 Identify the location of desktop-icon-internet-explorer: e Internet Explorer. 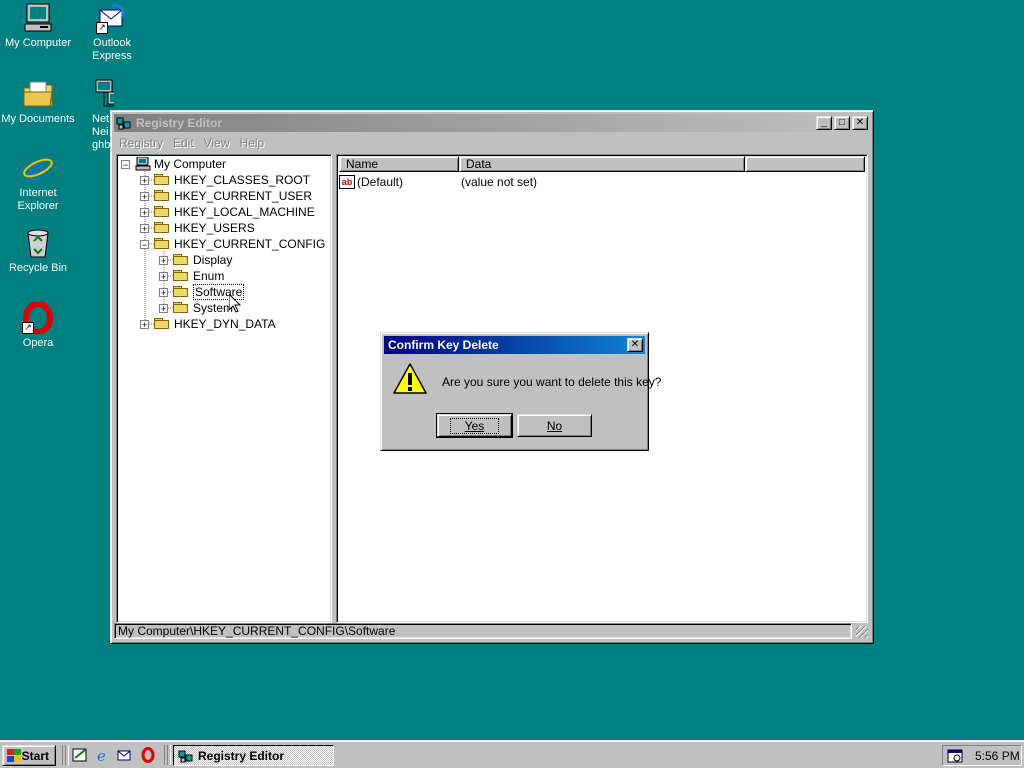
(38, 182).